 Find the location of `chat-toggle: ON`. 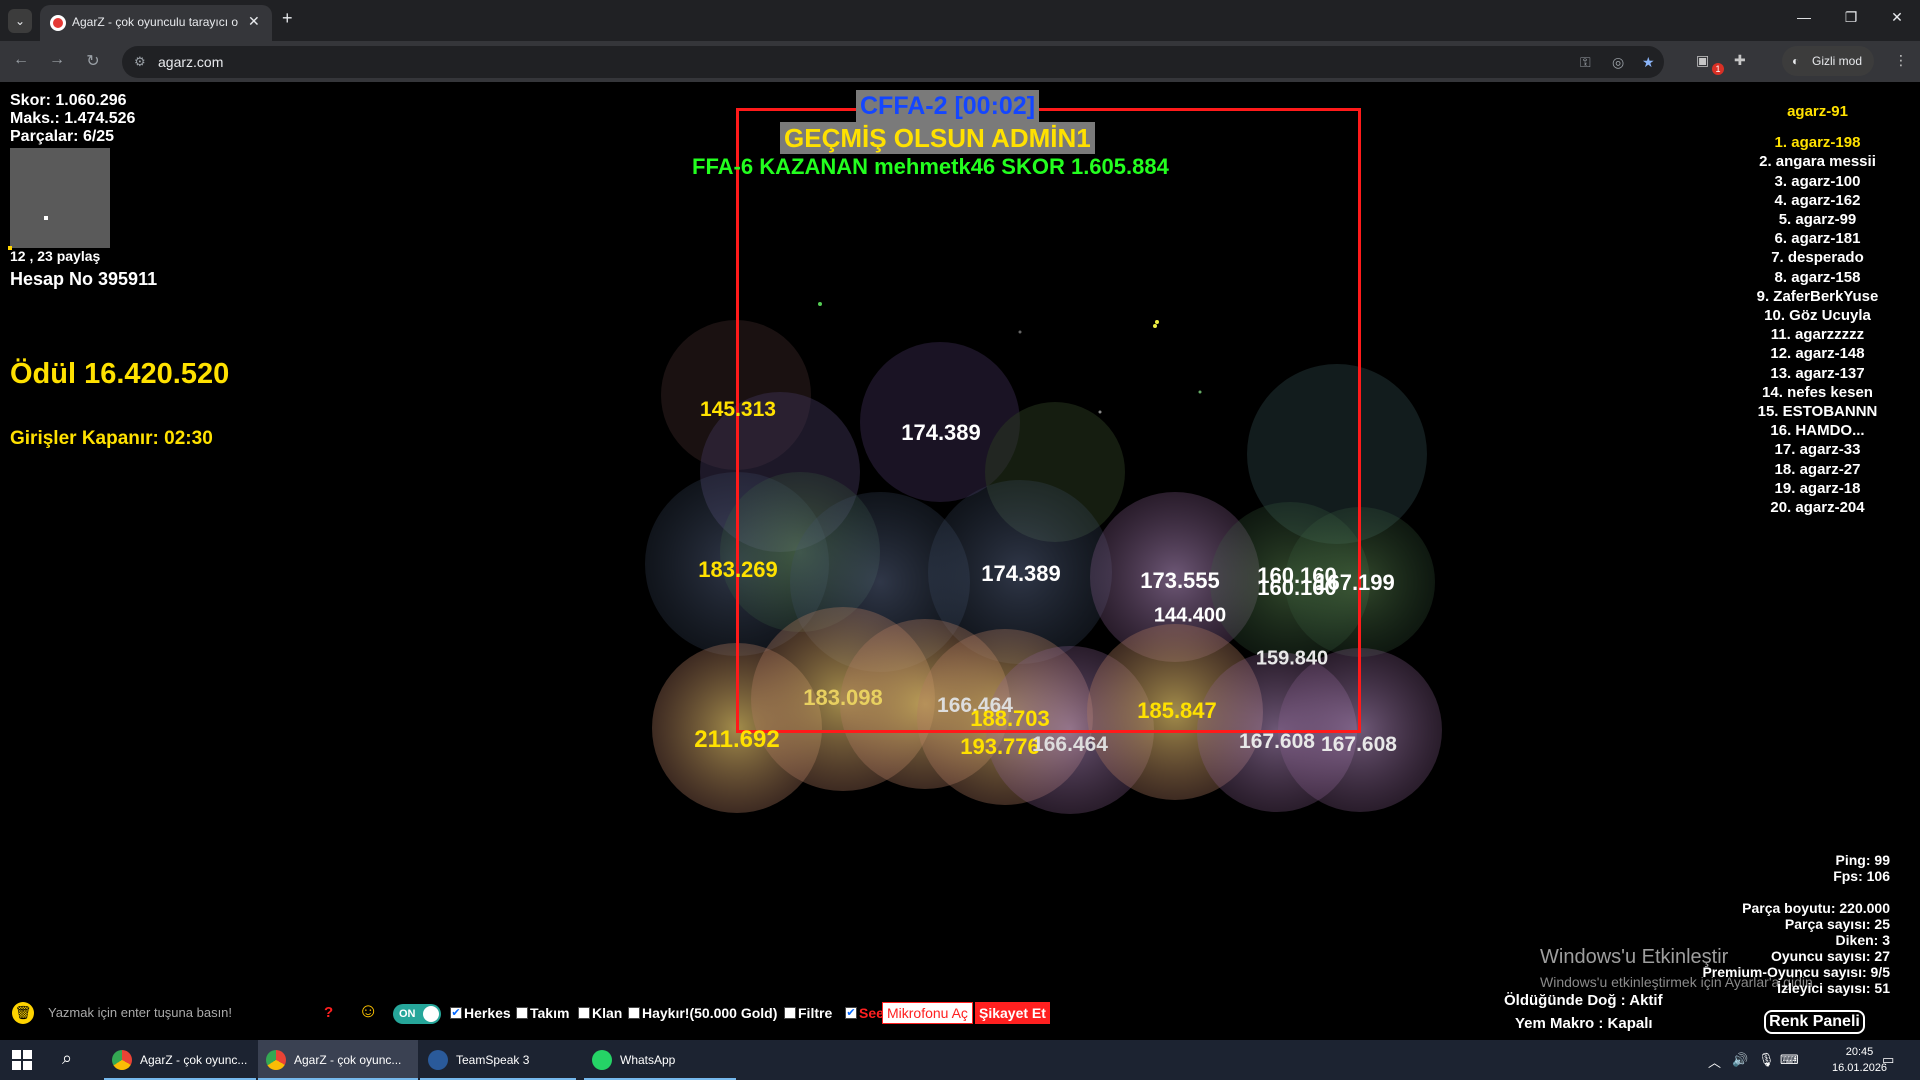

chat-toggle: ON is located at coordinates (417, 1014).